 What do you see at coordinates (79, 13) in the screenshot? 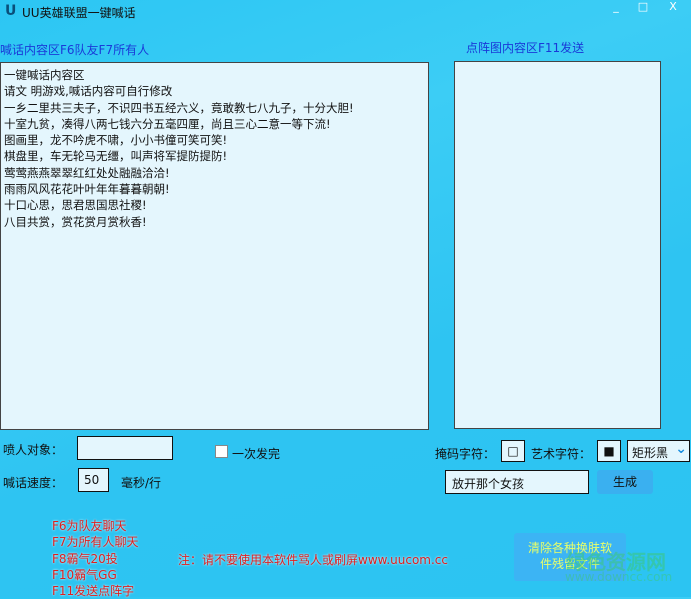
I see `window-title: UU英雄联盟一键喊话` at bounding box center [79, 13].